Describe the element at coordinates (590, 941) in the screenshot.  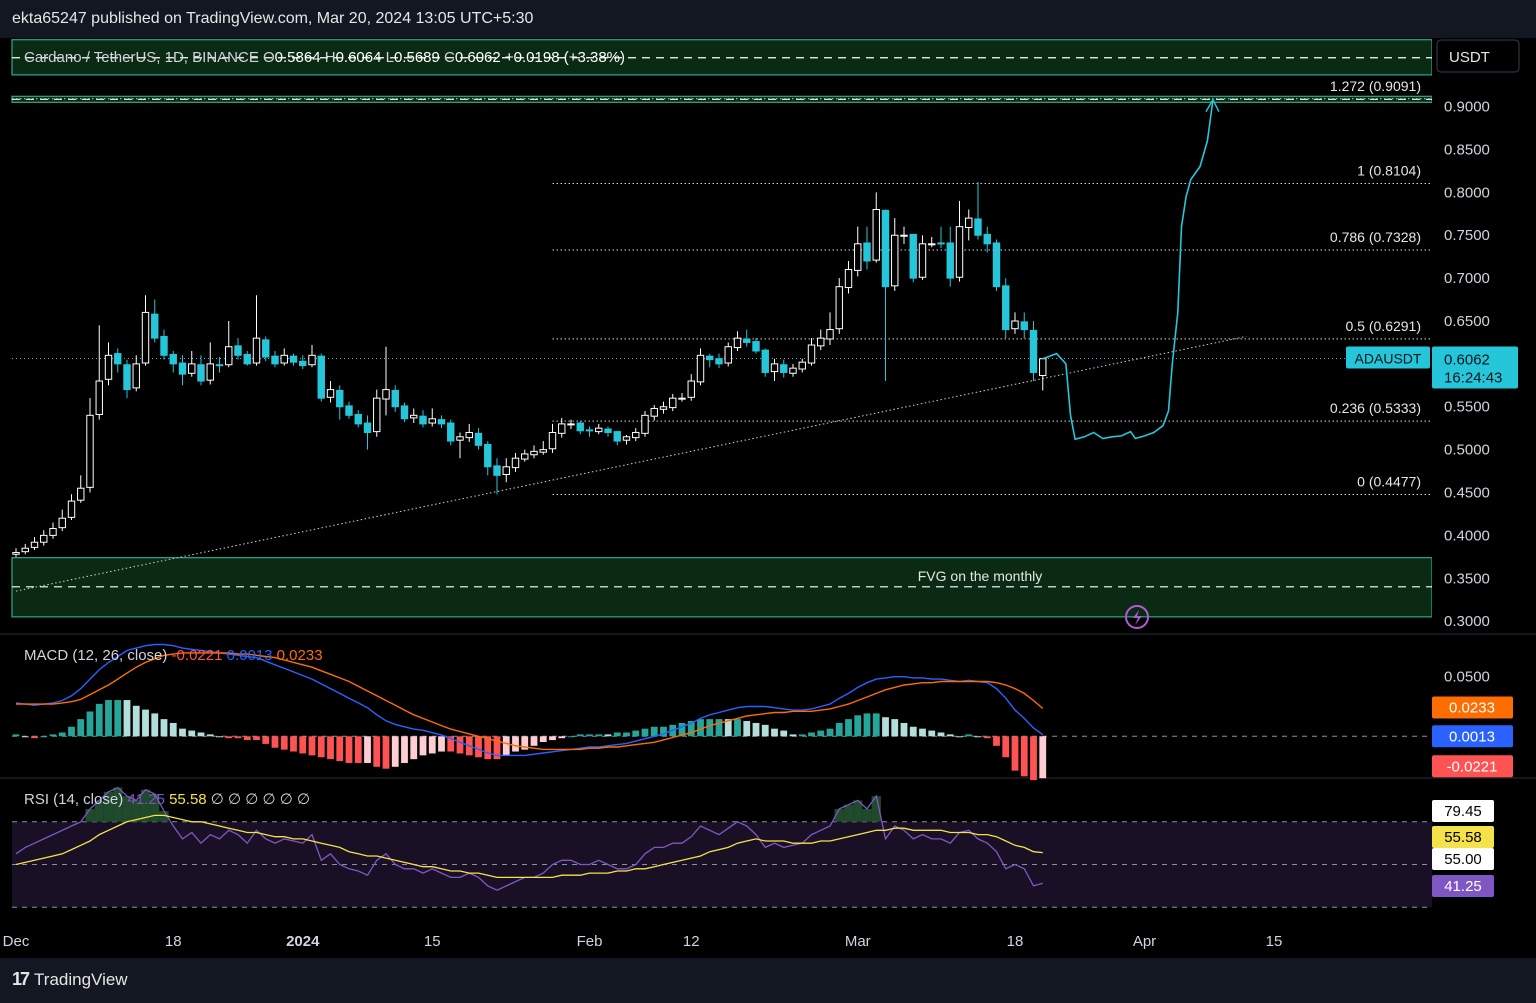
I see `time-tick: Feb` at that location.